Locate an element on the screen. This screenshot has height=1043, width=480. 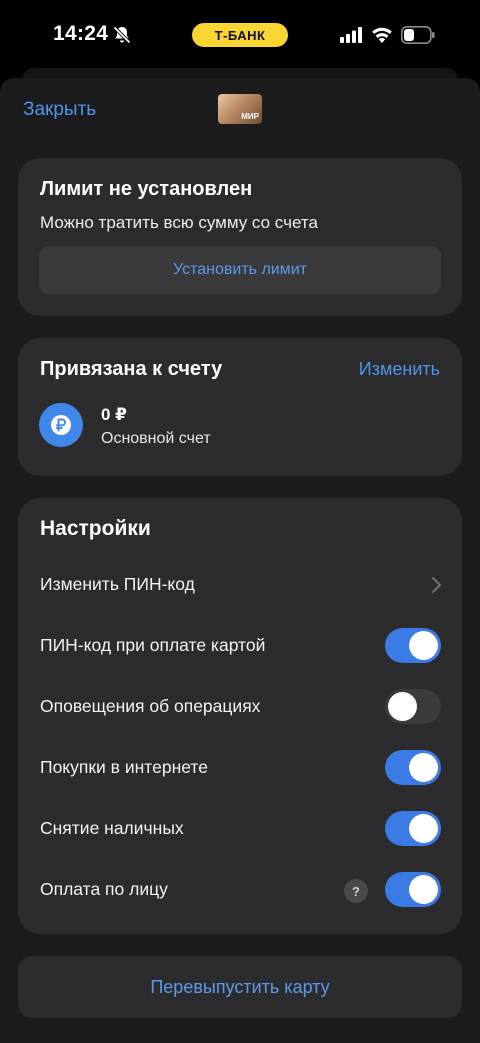
online-purchases-toggle is located at coordinates (413, 767).